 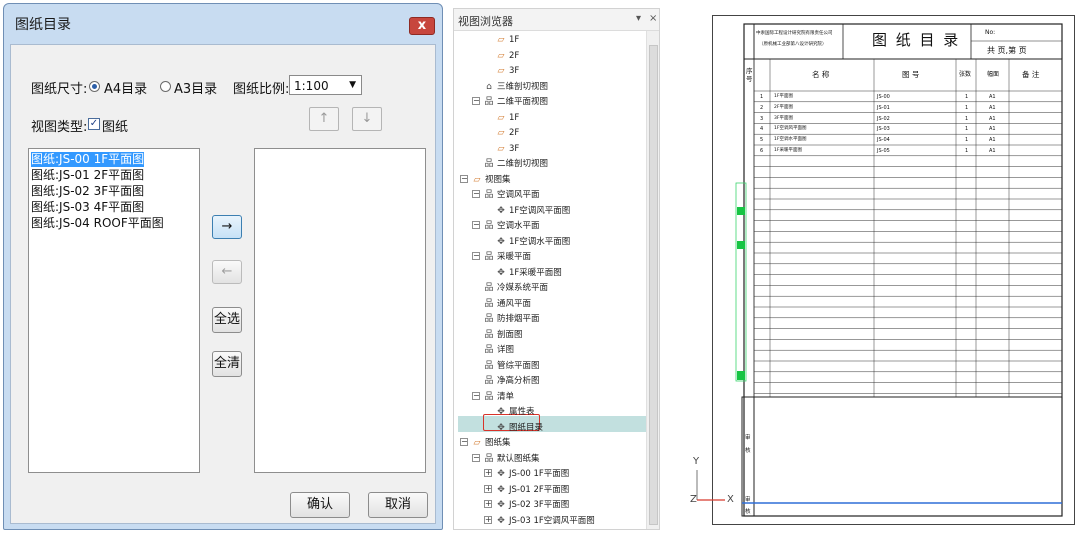 I want to click on chevron-down-icon: ▼, so click(x=352, y=85).